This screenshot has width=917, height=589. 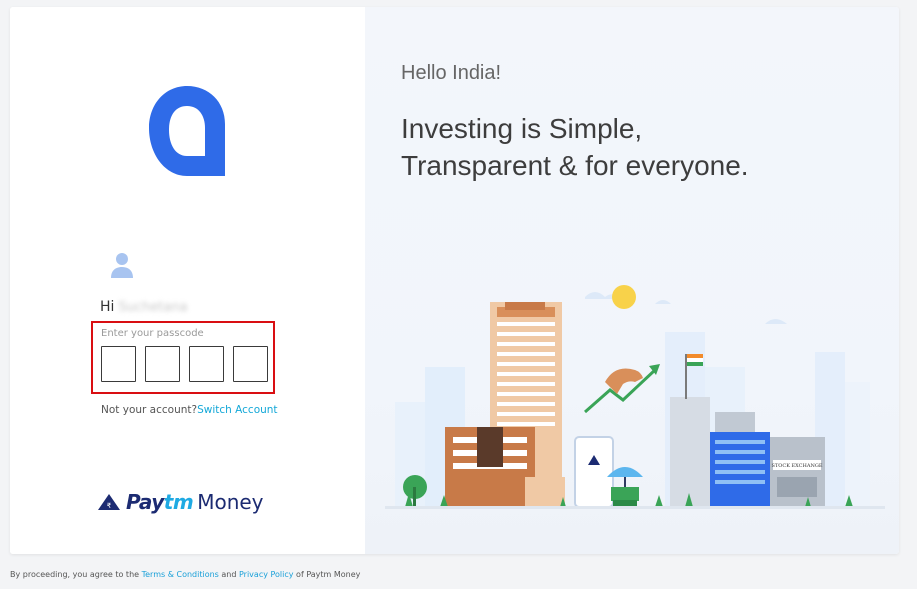 I want to click on greeting: Hi Suchetana, so click(x=144, y=307).